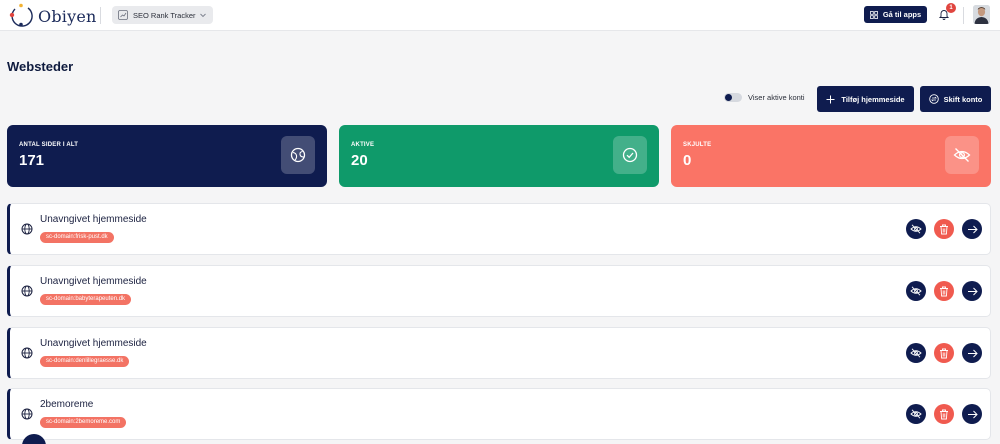 The height and width of the screenshot is (444, 1000). What do you see at coordinates (49, 145) in the screenshot?
I see `stat-label: ANTAL SIDER I ALT` at bounding box center [49, 145].